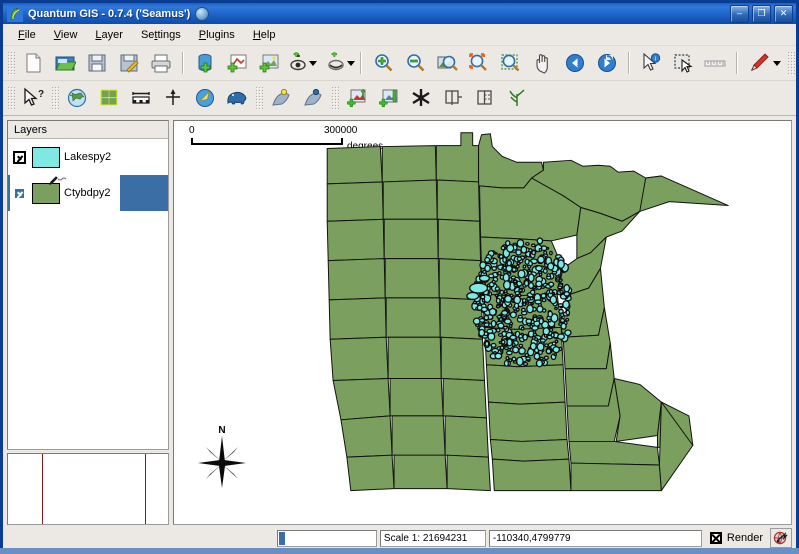  I want to click on plugins-toolbar-grip, so click(11, 98).